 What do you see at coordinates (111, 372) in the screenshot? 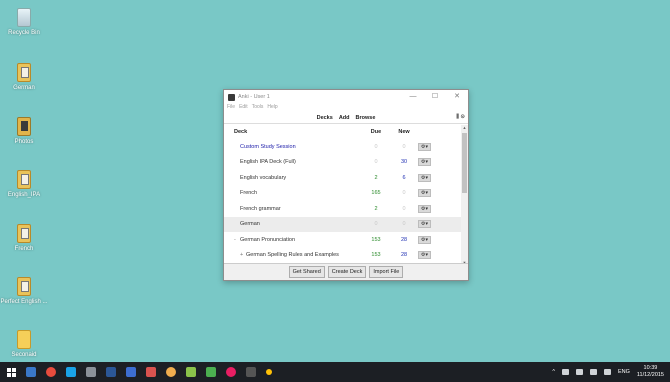
I see `word-icon` at bounding box center [111, 372].